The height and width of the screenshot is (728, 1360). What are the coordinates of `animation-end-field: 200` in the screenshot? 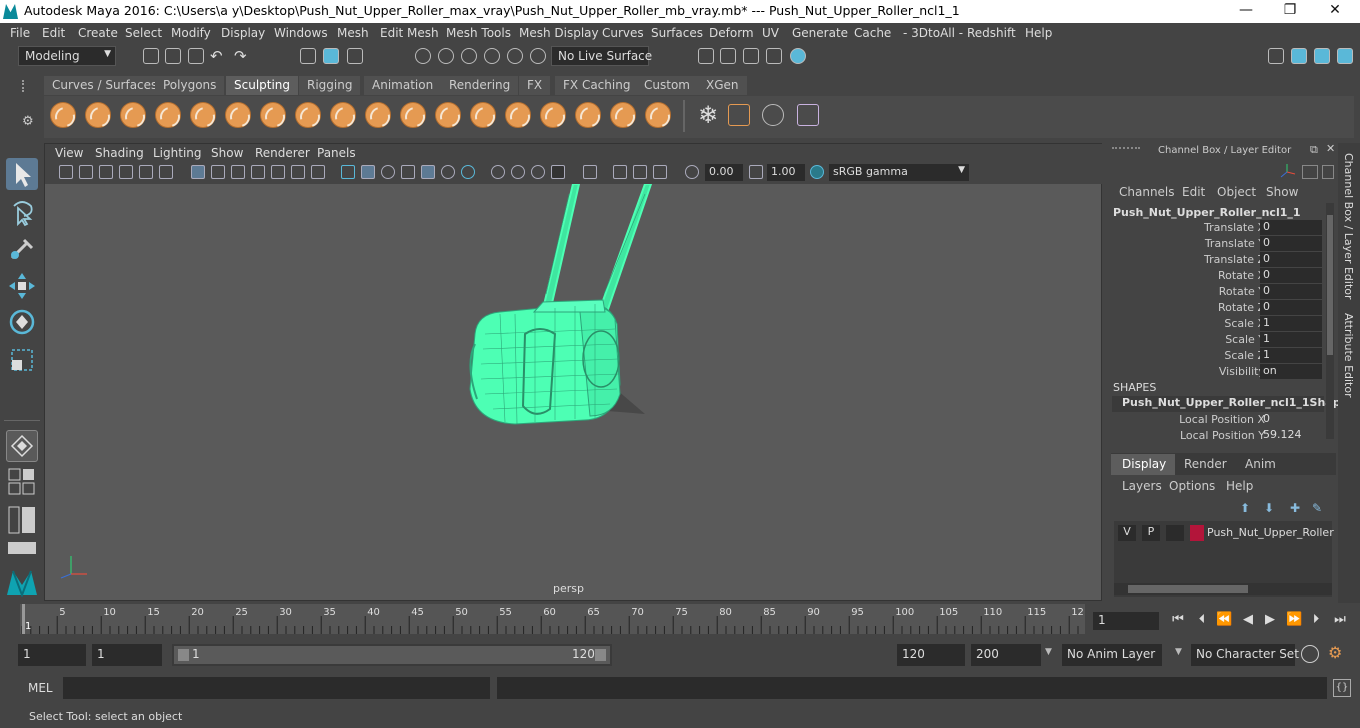 It's located at (1006, 655).